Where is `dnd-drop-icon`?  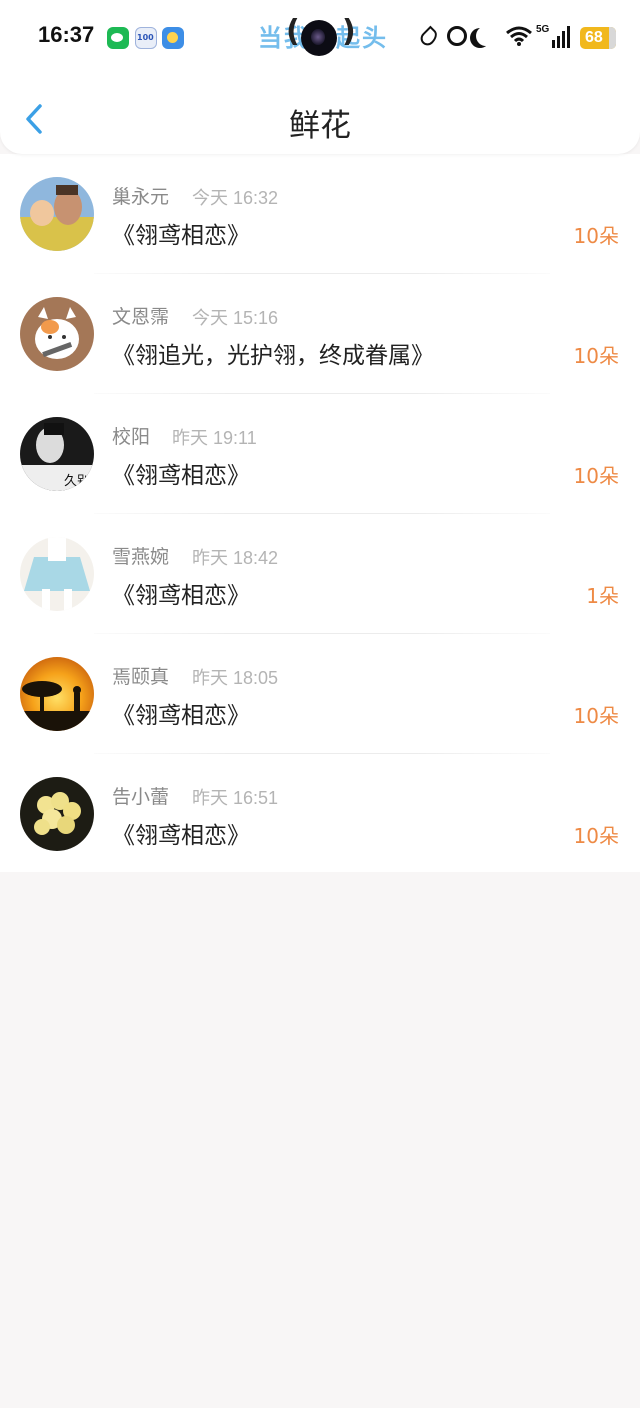
dnd-drop-icon is located at coordinates (429, 37).